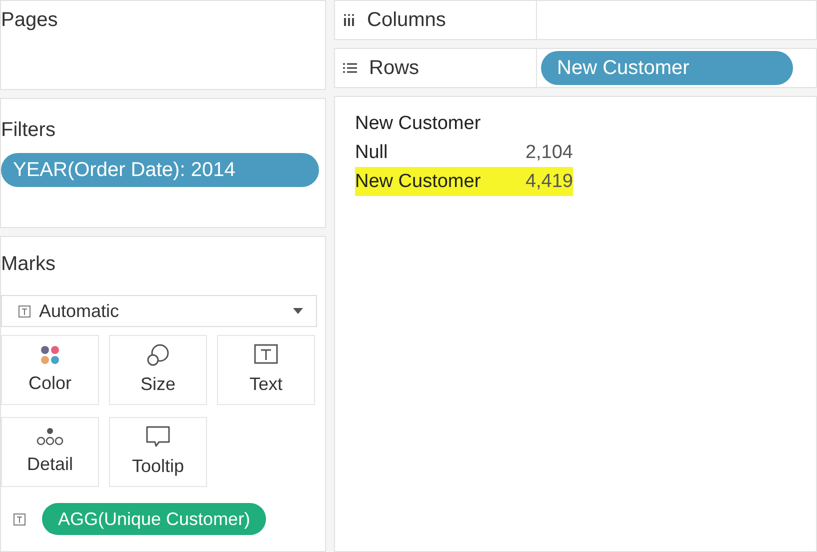  I want to click on dropdown-value: Automatic, so click(79, 311).